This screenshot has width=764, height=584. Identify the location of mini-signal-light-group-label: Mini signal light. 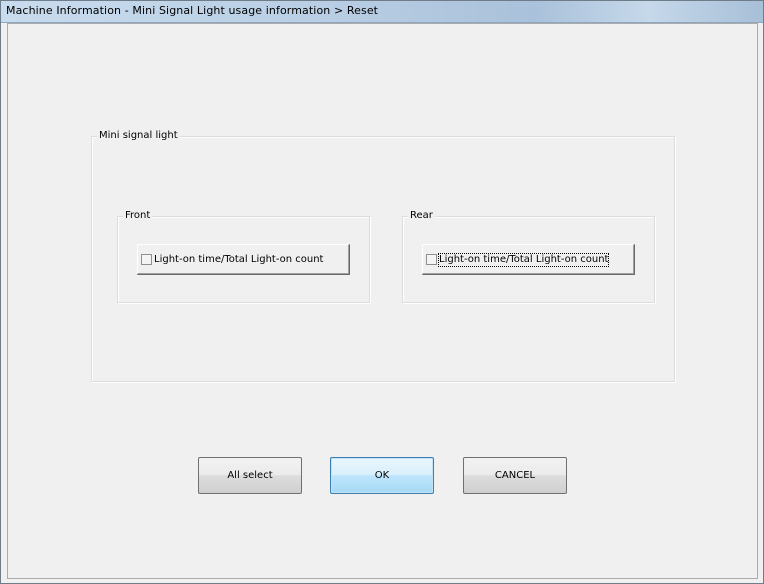
(138, 136).